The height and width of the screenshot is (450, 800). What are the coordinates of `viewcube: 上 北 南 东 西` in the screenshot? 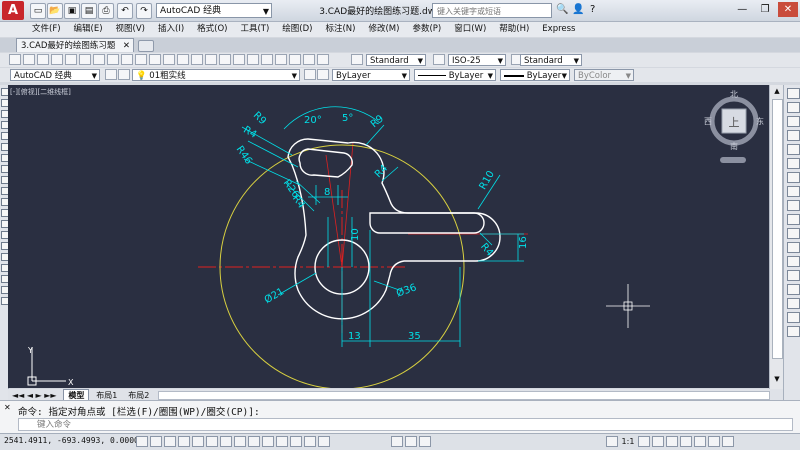 It's located at (734, 126).